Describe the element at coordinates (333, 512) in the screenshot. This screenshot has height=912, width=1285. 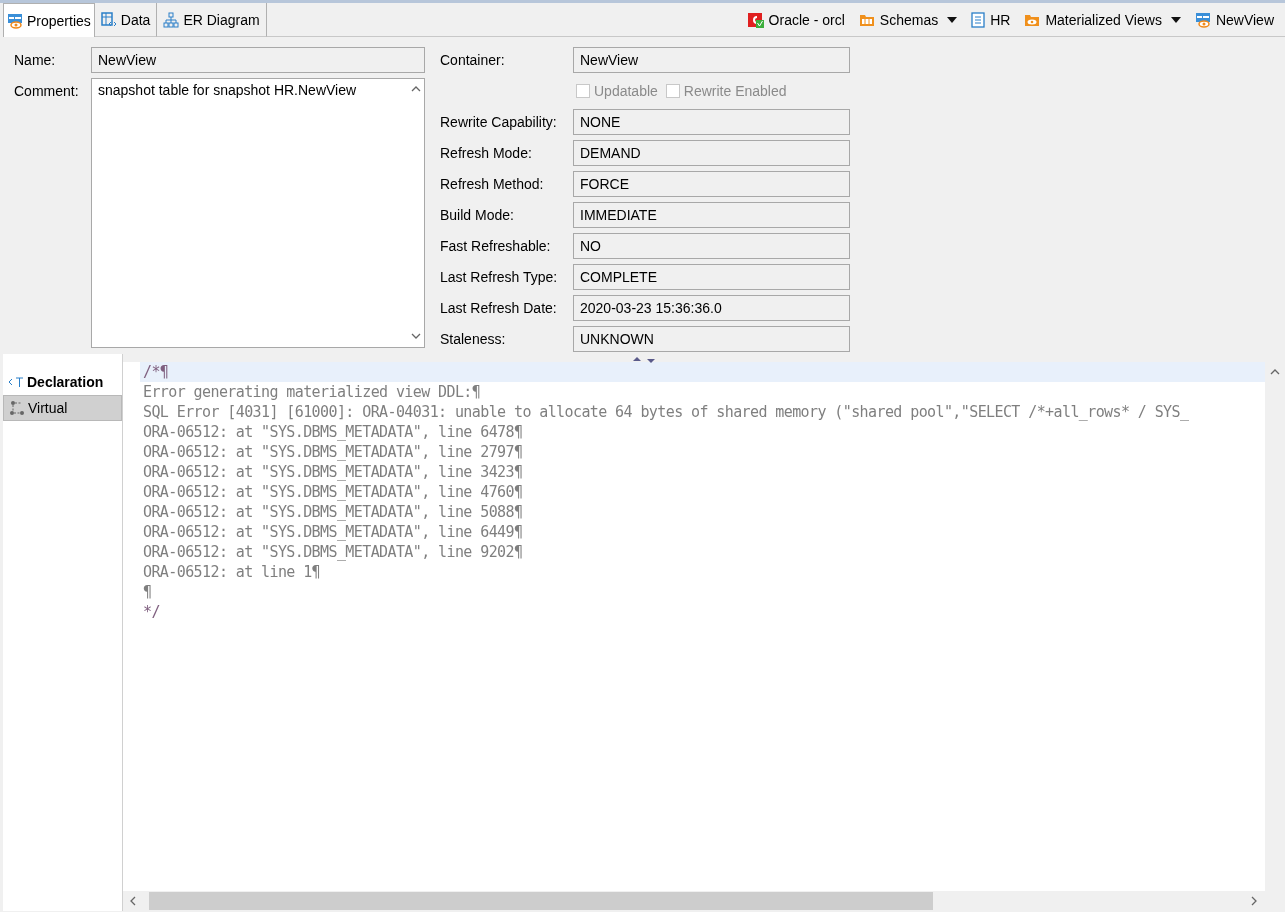
I see `code-line: ORA-06512: at "SYS.DBMS_METADATA", line 5088¶` at that location.